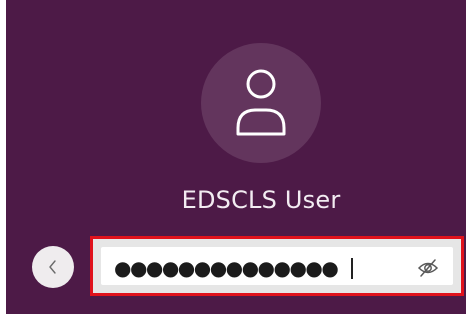 The image size is (472, 320). What do you see at coordinates (352, 268) in the screenshot?
I see `text-caret` at bounding box center [352, 268].